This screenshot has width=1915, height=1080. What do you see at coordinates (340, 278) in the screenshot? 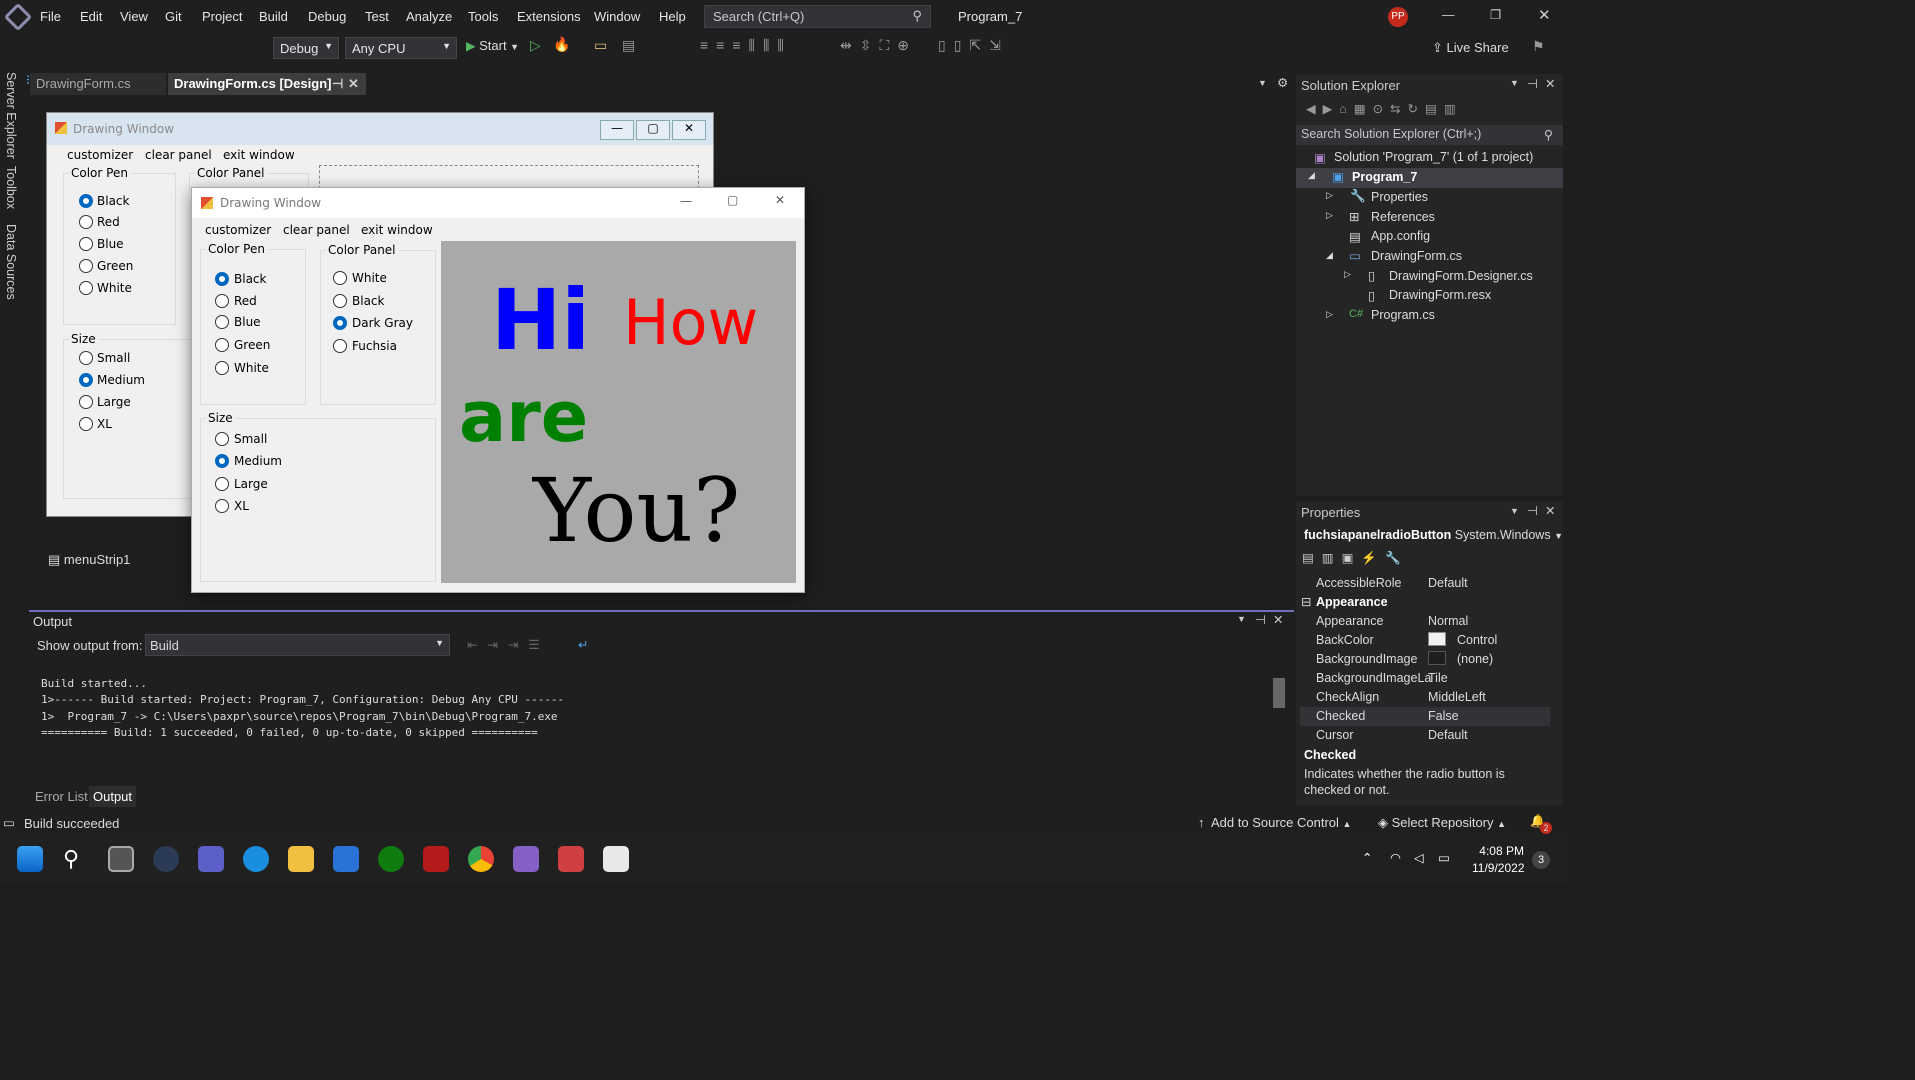
I see `radio-panel-white` at bounding box center [340, 278].